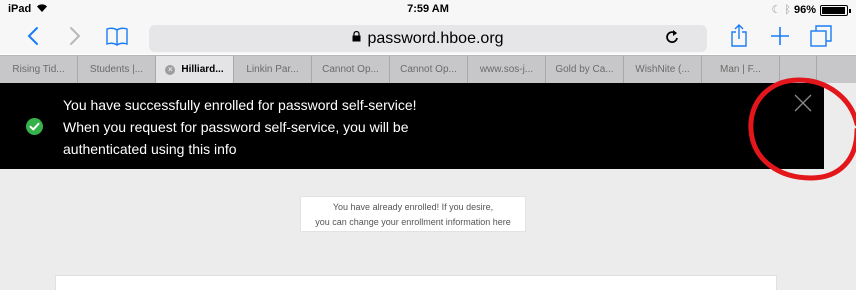 The image size is (856, 290). I want to click on tabs-icon, so click(821, 36).